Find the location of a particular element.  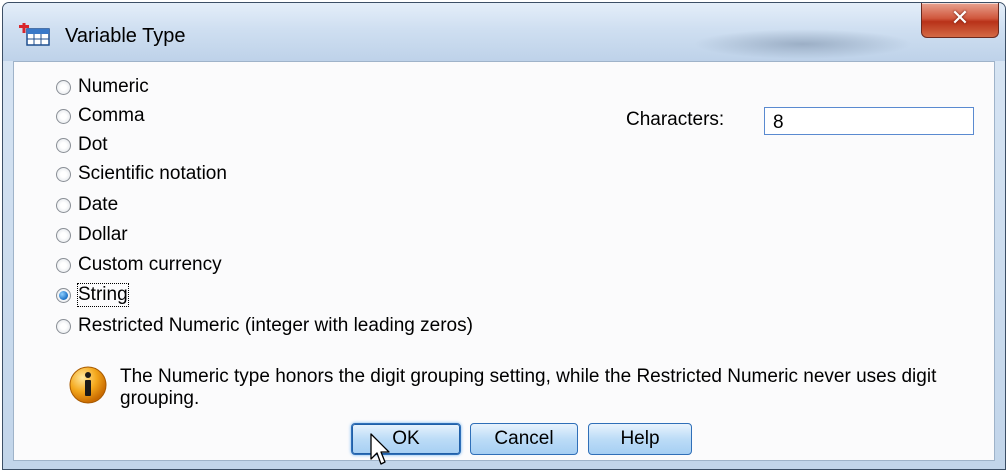

radio-custom-currency: Custom currency is located at coordinates (139, 265).